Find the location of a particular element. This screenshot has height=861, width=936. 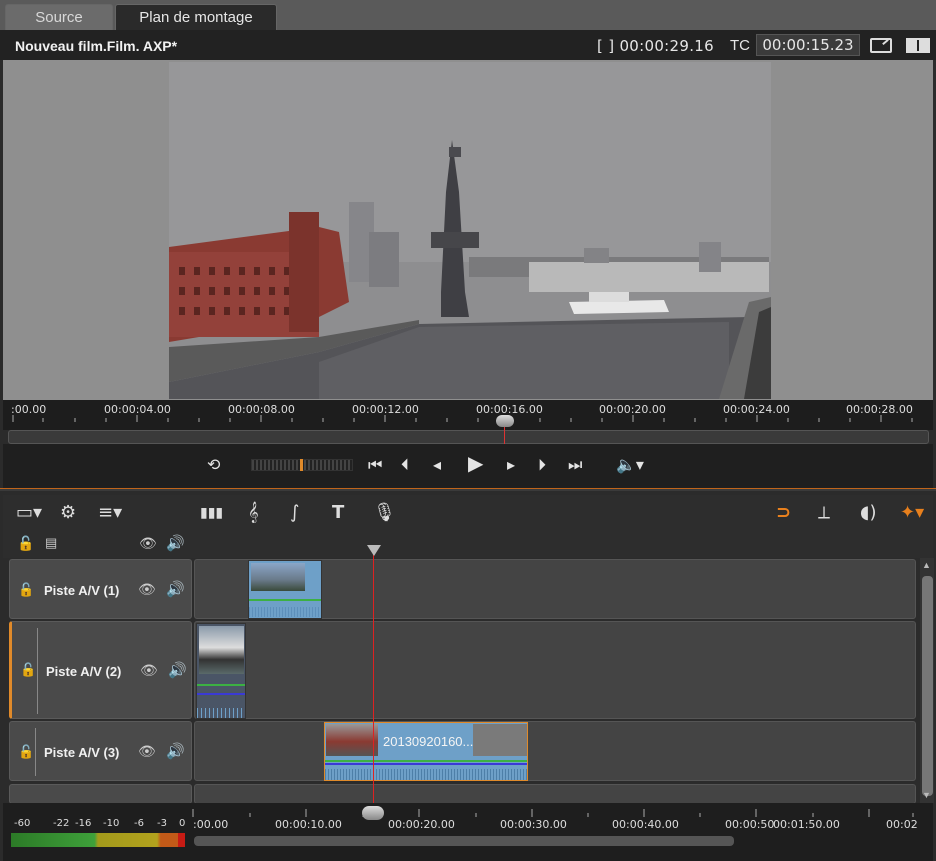

next-frame-icon: ⏵ is located at coordinates (542, 465).